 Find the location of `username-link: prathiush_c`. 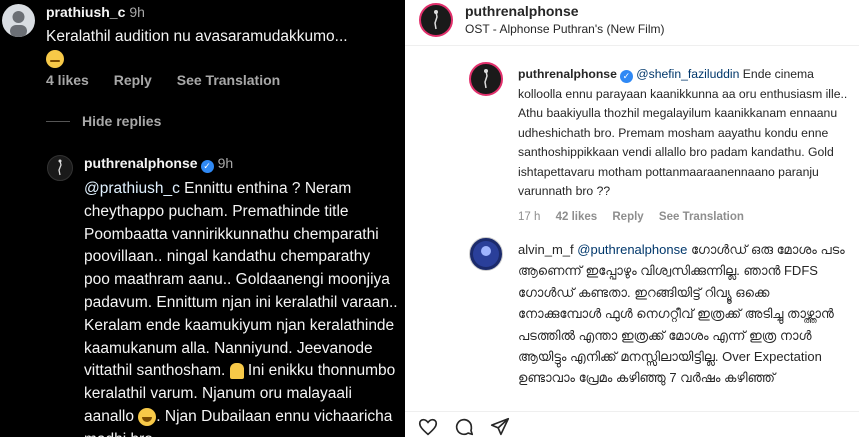

username-link: prathiush_c is located at coordinates (85, 12).